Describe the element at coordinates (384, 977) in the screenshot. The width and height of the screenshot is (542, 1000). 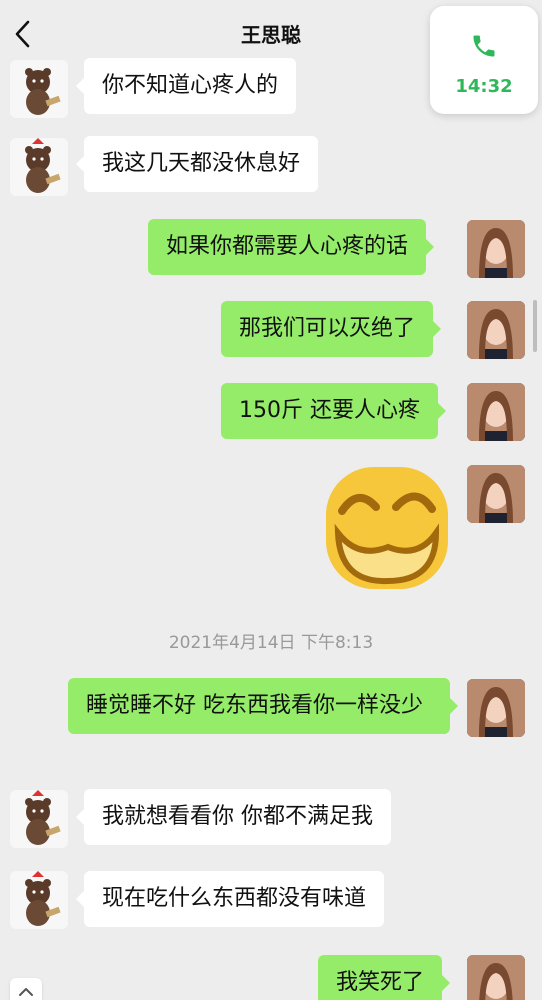
I see `message-bubble: 我笑死了` at that location.